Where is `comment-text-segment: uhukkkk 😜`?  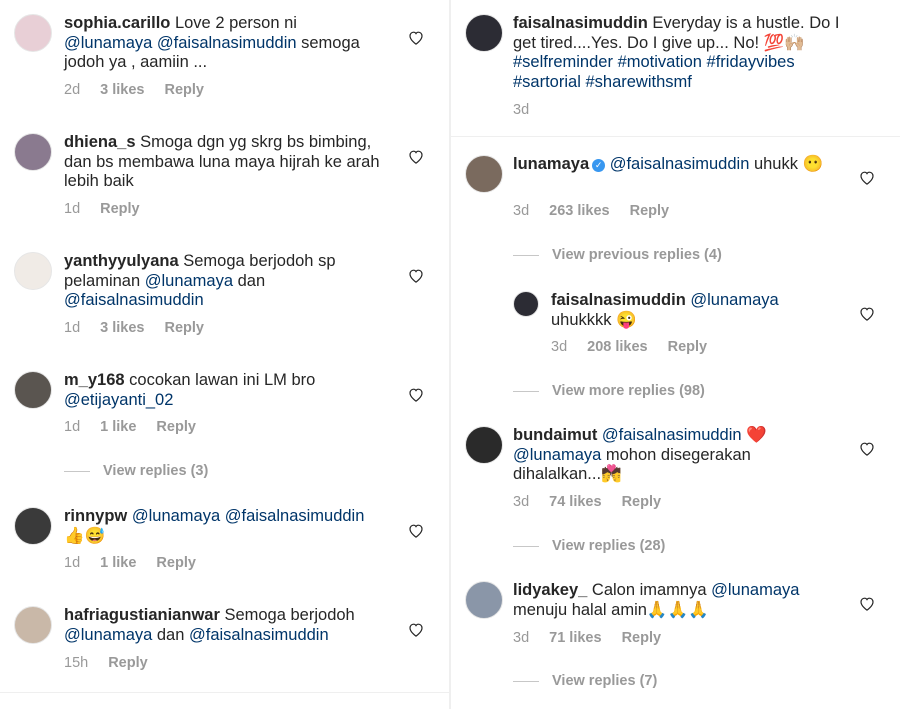 comment-text-segment: uhukkkk 😜 is located at coordinates (594, 319).